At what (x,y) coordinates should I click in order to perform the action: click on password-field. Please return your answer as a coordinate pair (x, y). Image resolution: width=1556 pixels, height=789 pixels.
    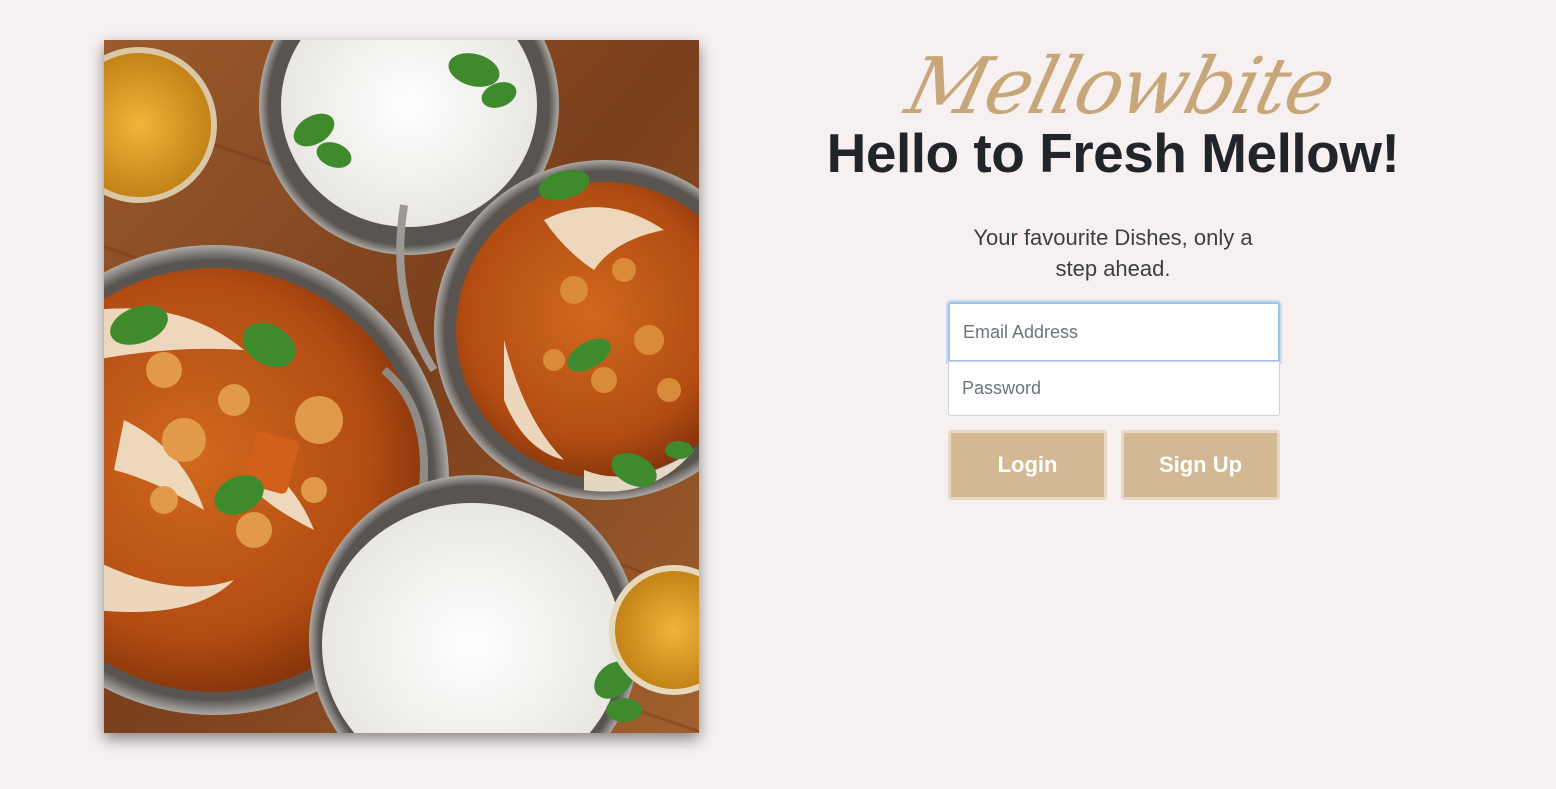
    Looking at the image, I should click on (1114, 388).